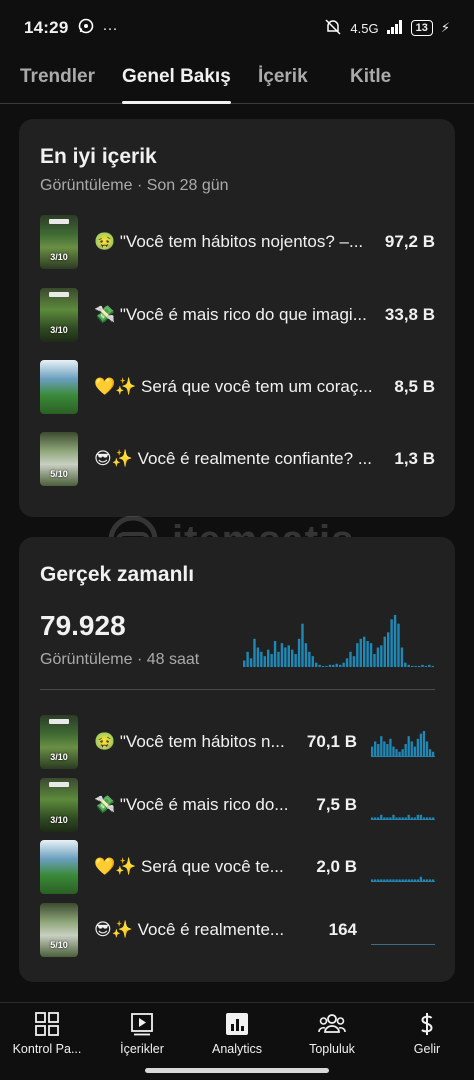 The width and height of the screenshot is (474, 1080). Describe the element at coordinates (414, 386) in the screenshot. I see `video-views: 8,5 B` at that location.